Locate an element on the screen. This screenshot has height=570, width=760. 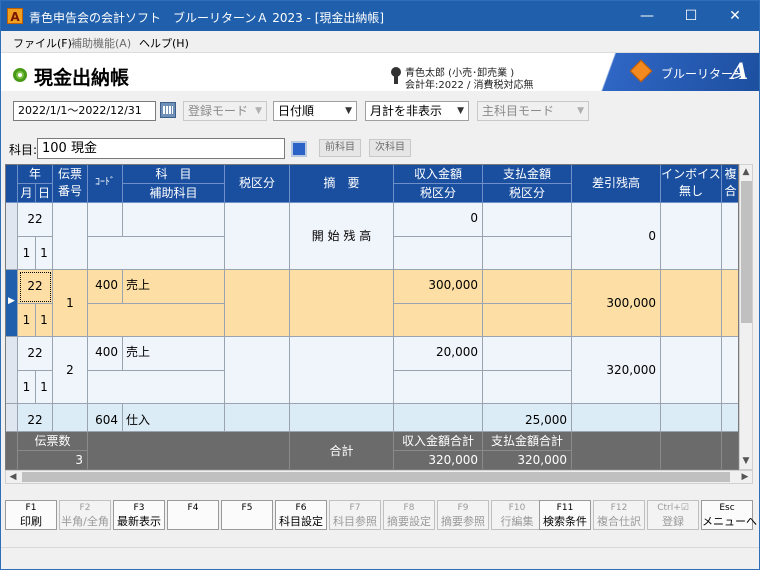
date-range-input: 2022/1/1～2022/12/31 is located at coordinates (84, 111).